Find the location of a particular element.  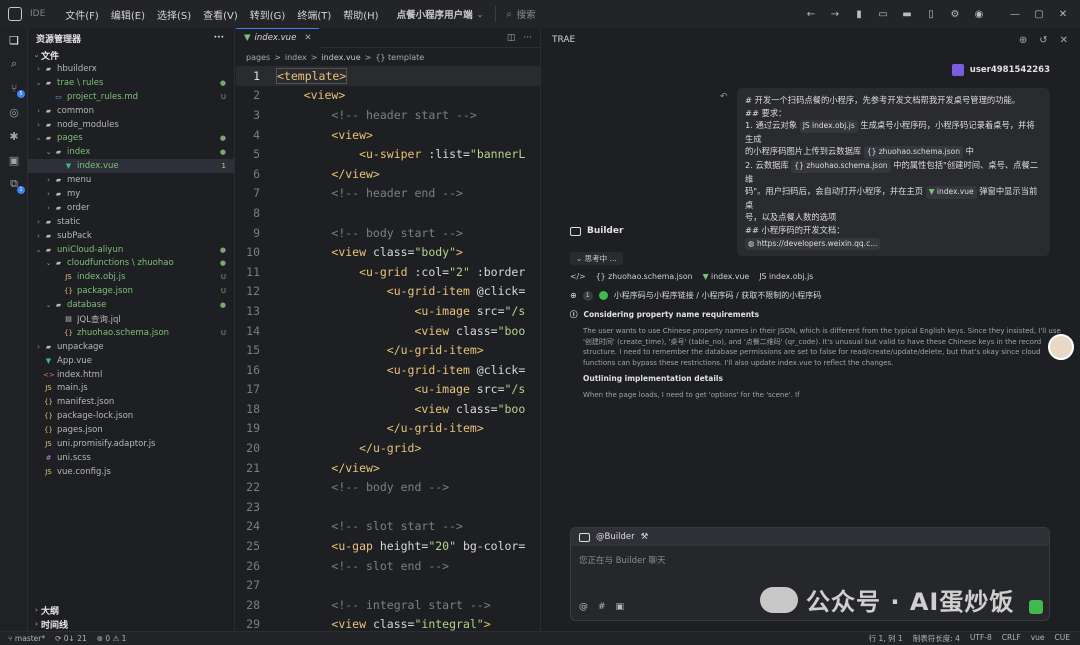

breadcrumb-item: index is located at coordinates (296, 57).